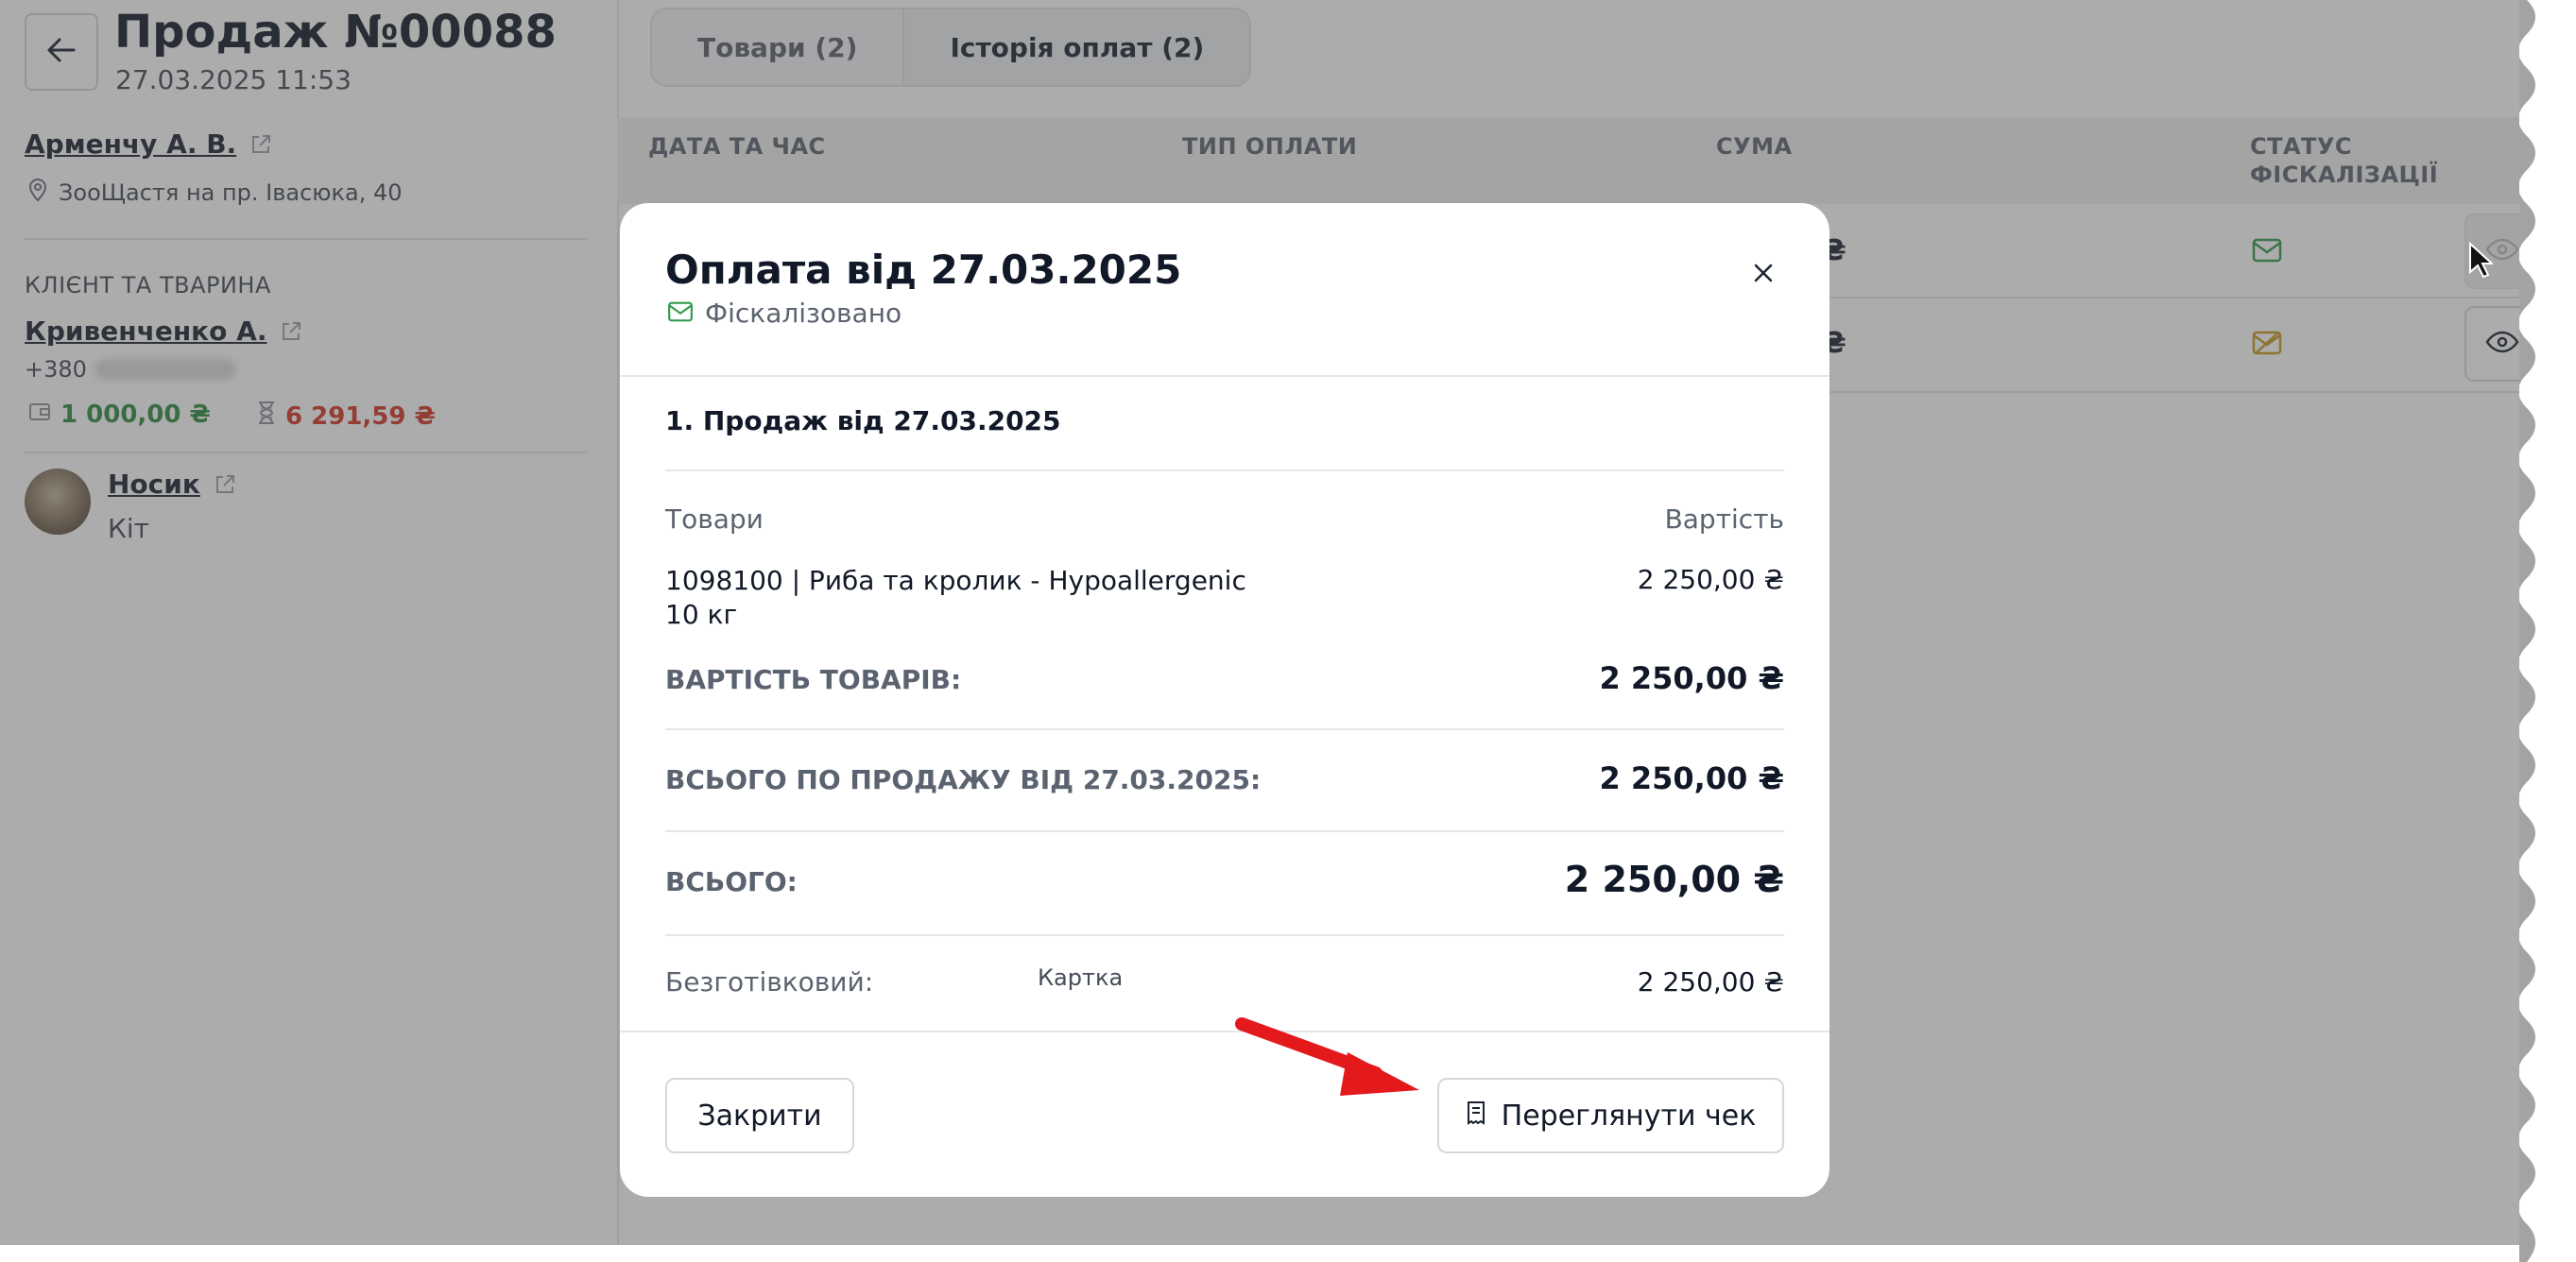  Describe the element at coordinates (2547, 631) in the screenshot. I see `torn-edge-decoration` at that location.